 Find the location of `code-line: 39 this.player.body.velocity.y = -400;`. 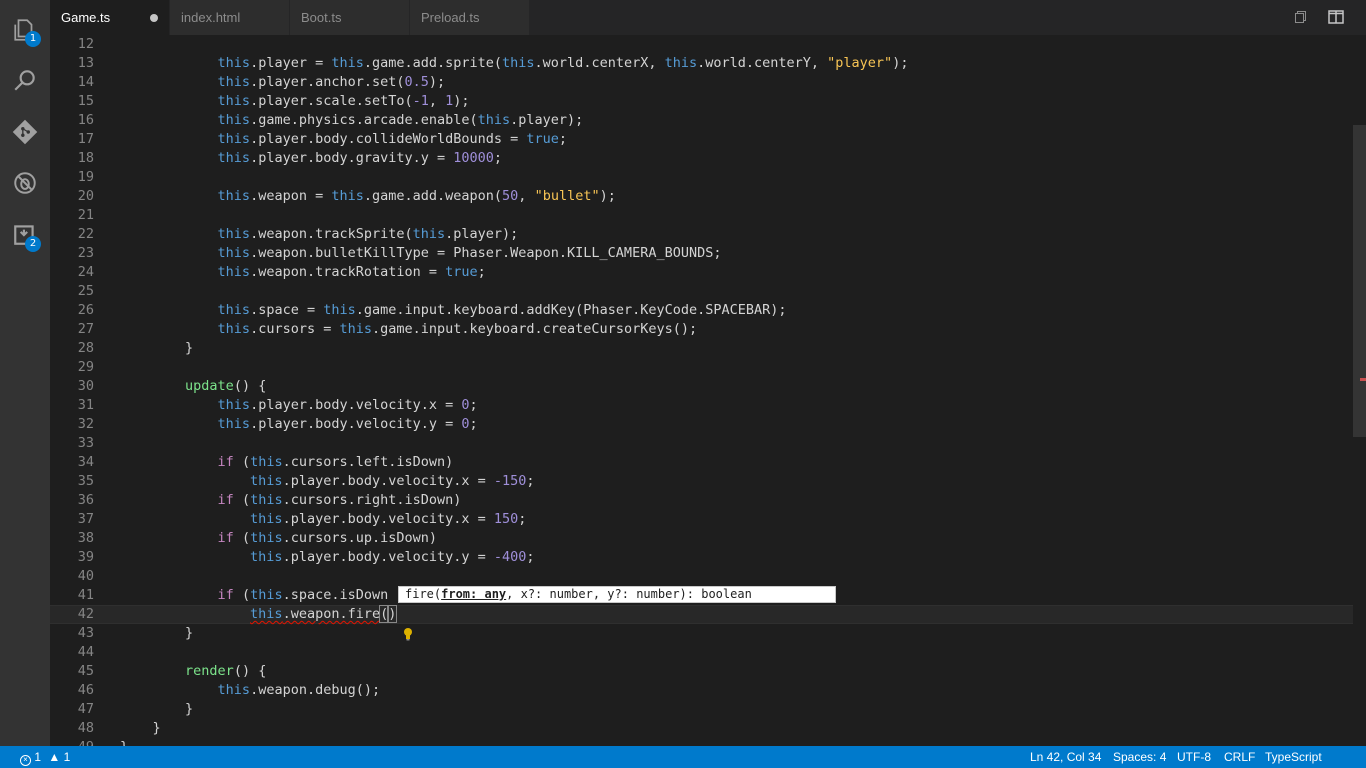

code-line: 39 this.player.body.velocity.y = -400; is located at coordinates (701, 557).